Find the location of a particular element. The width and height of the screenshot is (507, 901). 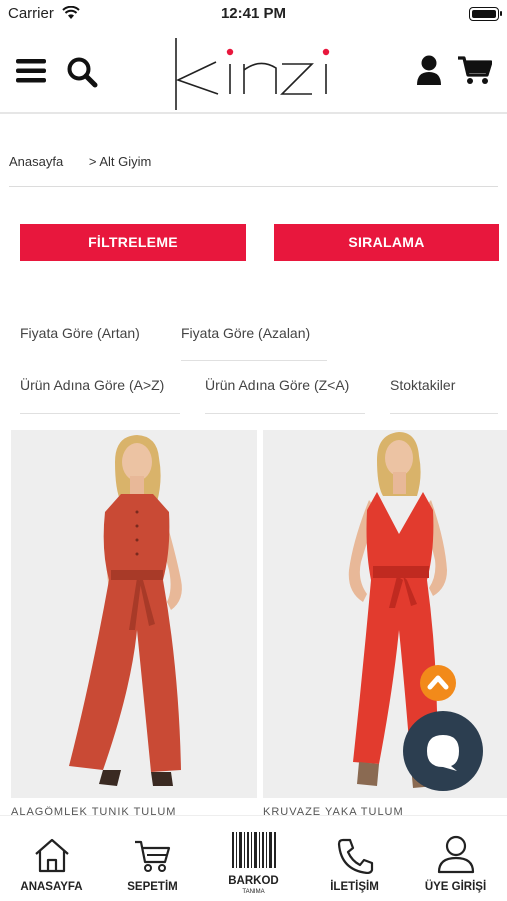

battery-icon is located at coordinates (485, 14).